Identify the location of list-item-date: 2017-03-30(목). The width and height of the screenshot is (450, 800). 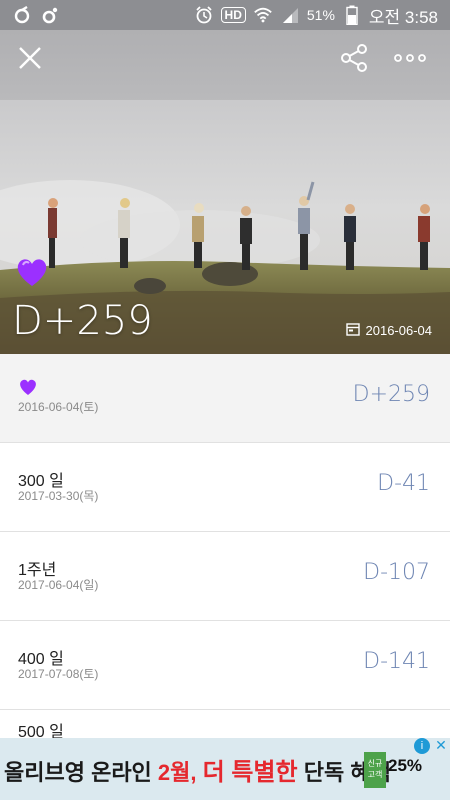
(58, 496).